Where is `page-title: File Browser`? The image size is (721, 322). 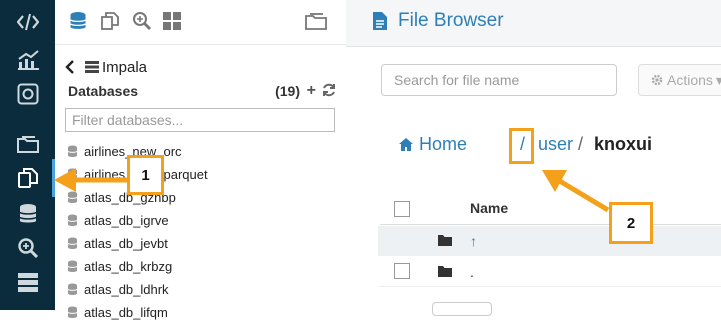
page-title: File Browser is located at coordinates (438, 21).